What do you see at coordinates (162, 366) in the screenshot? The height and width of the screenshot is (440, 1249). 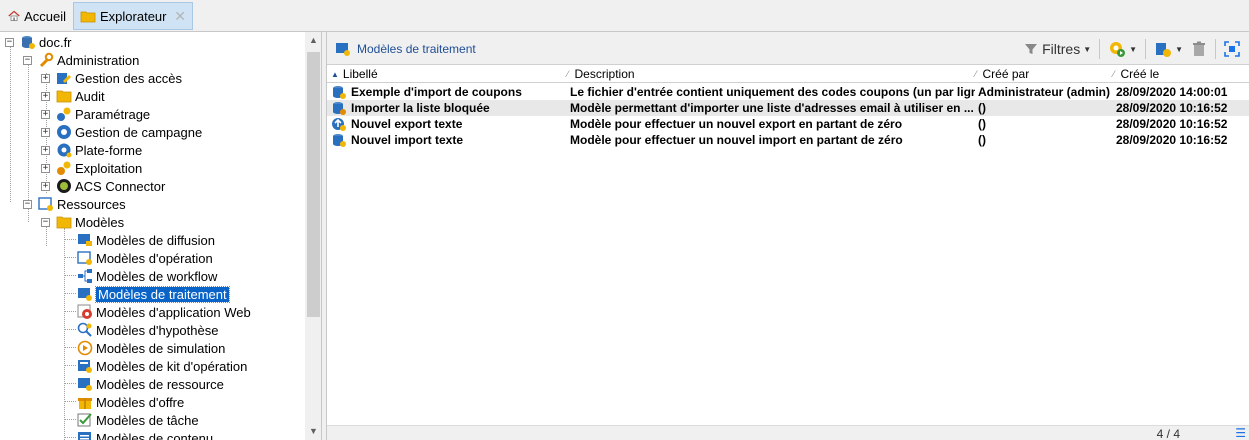 I see `tree-node-modeles-kit-operation: Modèles de kit d'opération` at bounding box center [162, 366].